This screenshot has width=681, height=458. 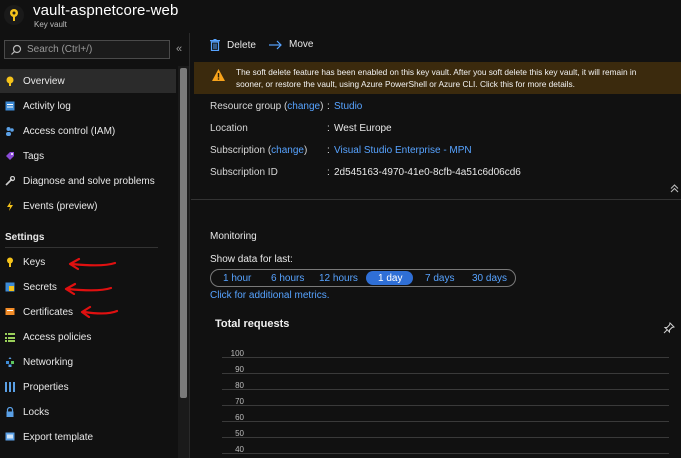 What do you see at coordinates (183, 233) in the screenshot?
I see `scrollbar-thumb` at bounding box center [183, 233].